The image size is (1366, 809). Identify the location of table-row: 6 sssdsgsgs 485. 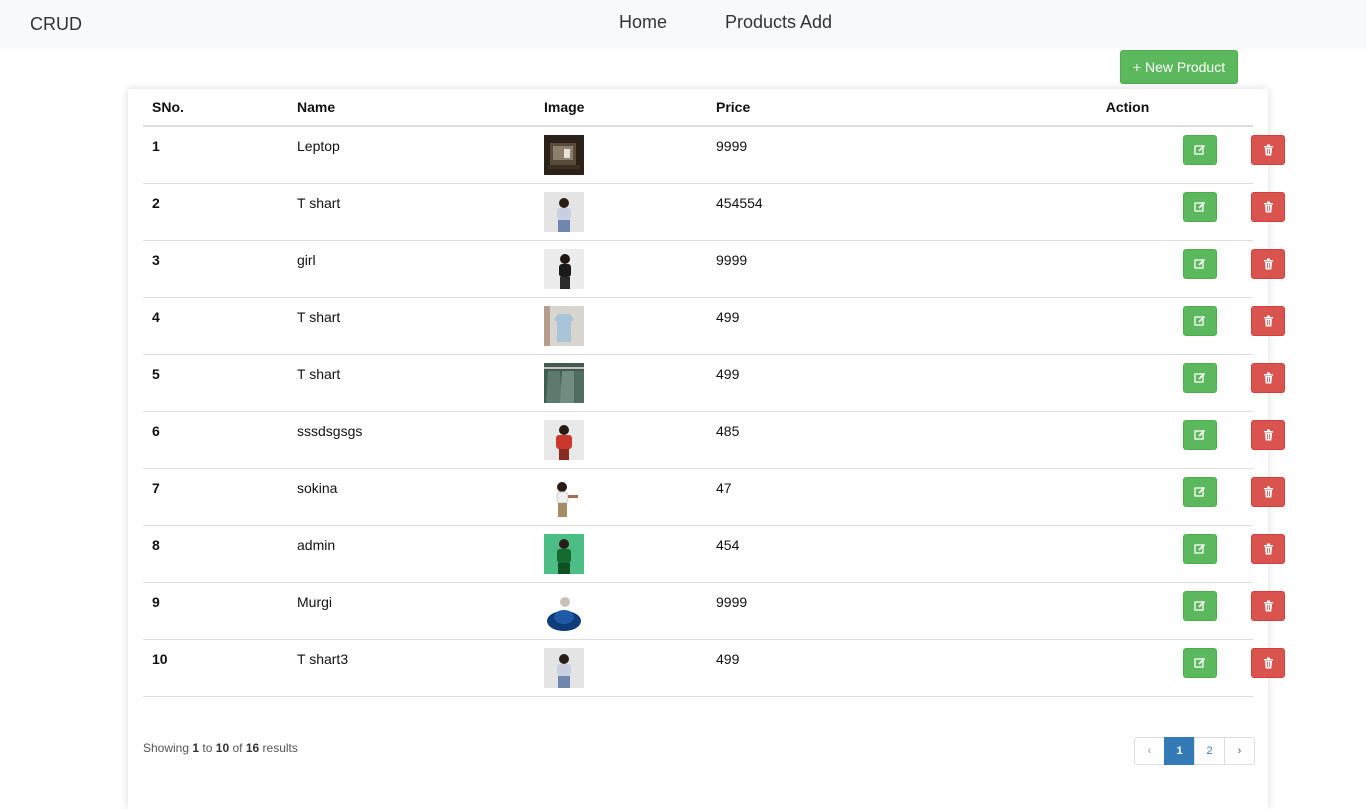
(714, 440).